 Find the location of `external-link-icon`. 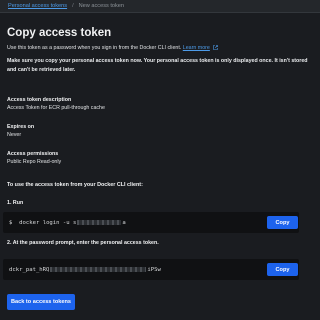

external-link-icon is located at coordinates (216, 47).